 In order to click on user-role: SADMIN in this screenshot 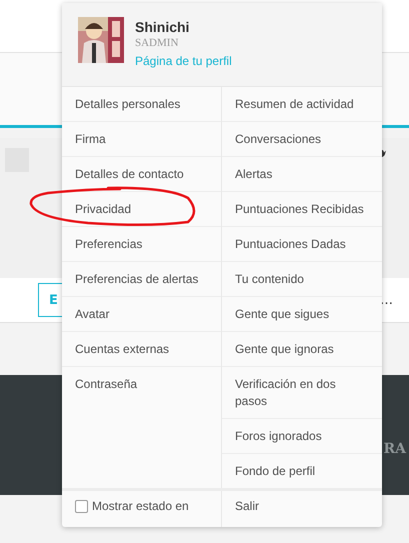, I will do `click(157, 43)`.